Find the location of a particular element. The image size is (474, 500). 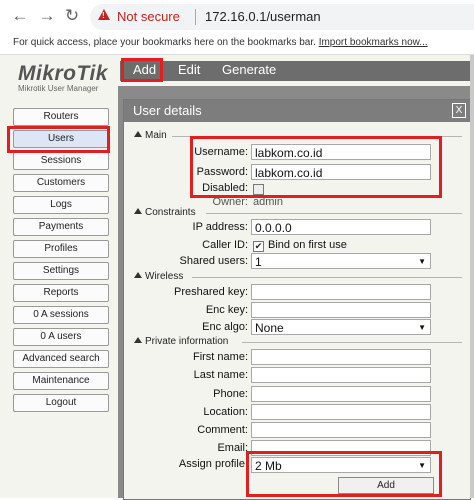

browser-toolbar: ← → ↻ ! Not secure 172.16.0.1/userman is located at coordinates (237, 17).